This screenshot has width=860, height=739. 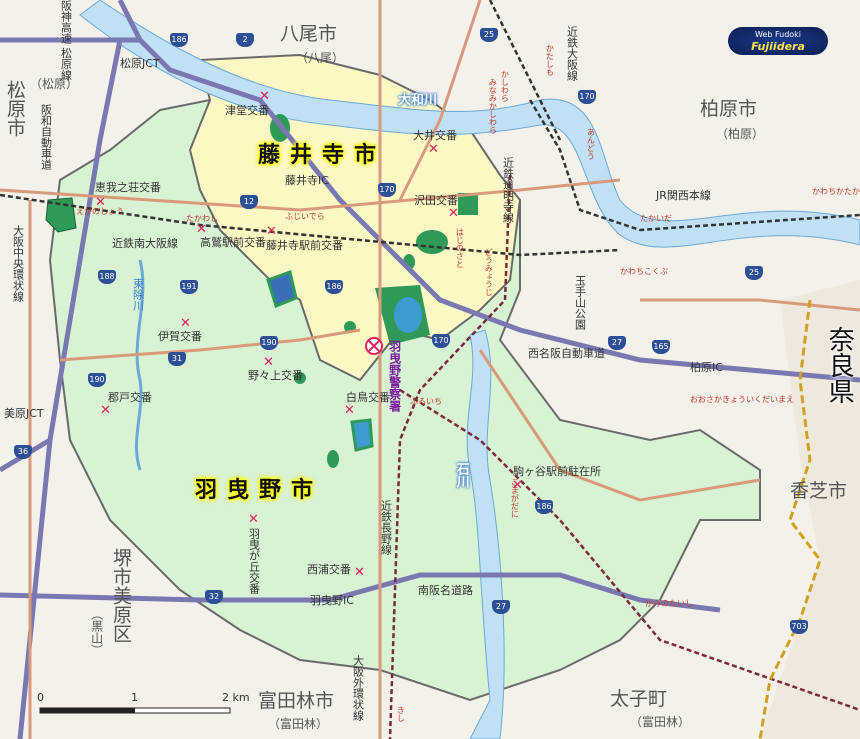 I want to click on gaikan-label: 大阪外環状線, so click(x=358, y=688).